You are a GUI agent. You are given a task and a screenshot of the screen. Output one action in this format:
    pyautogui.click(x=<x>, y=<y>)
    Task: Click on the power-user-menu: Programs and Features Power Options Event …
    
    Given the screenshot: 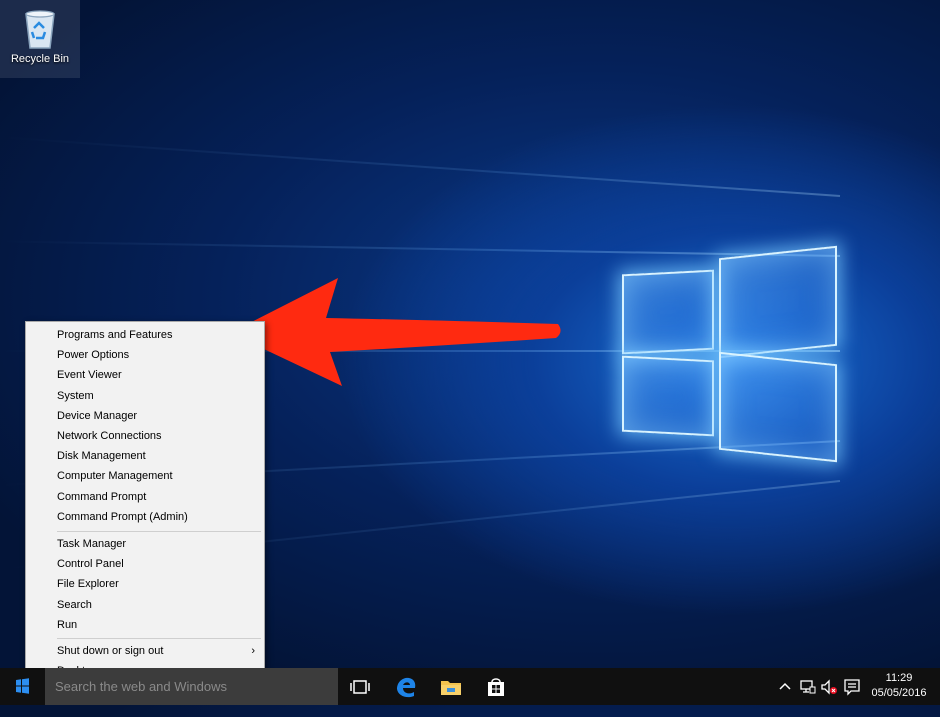 What is the action you would take?
    pyautogui.click(x=145, y=504)
    